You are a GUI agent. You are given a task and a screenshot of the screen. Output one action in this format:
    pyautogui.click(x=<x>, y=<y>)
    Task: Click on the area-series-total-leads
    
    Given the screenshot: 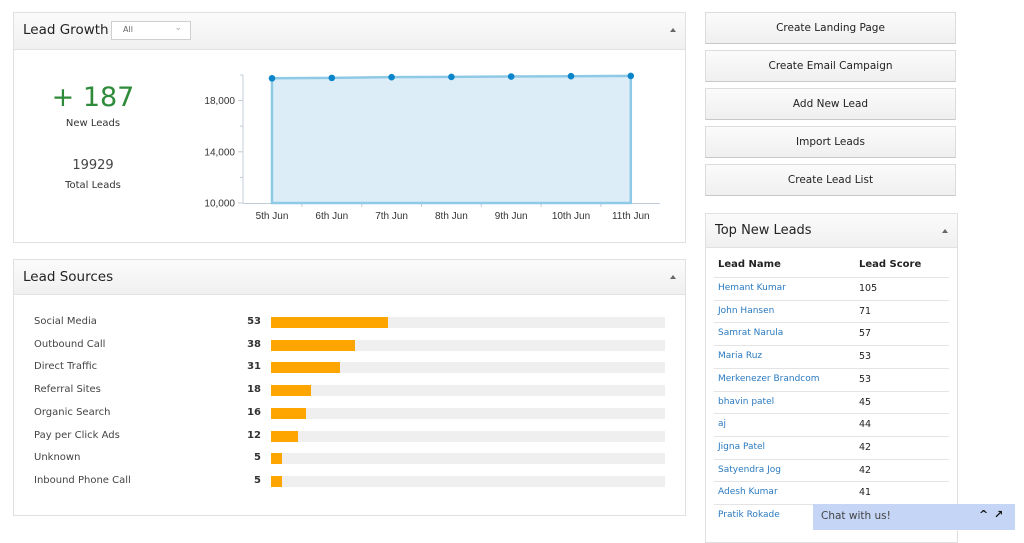 What is the action you would take?
    pyautogui.click(x=451, y=139)
    